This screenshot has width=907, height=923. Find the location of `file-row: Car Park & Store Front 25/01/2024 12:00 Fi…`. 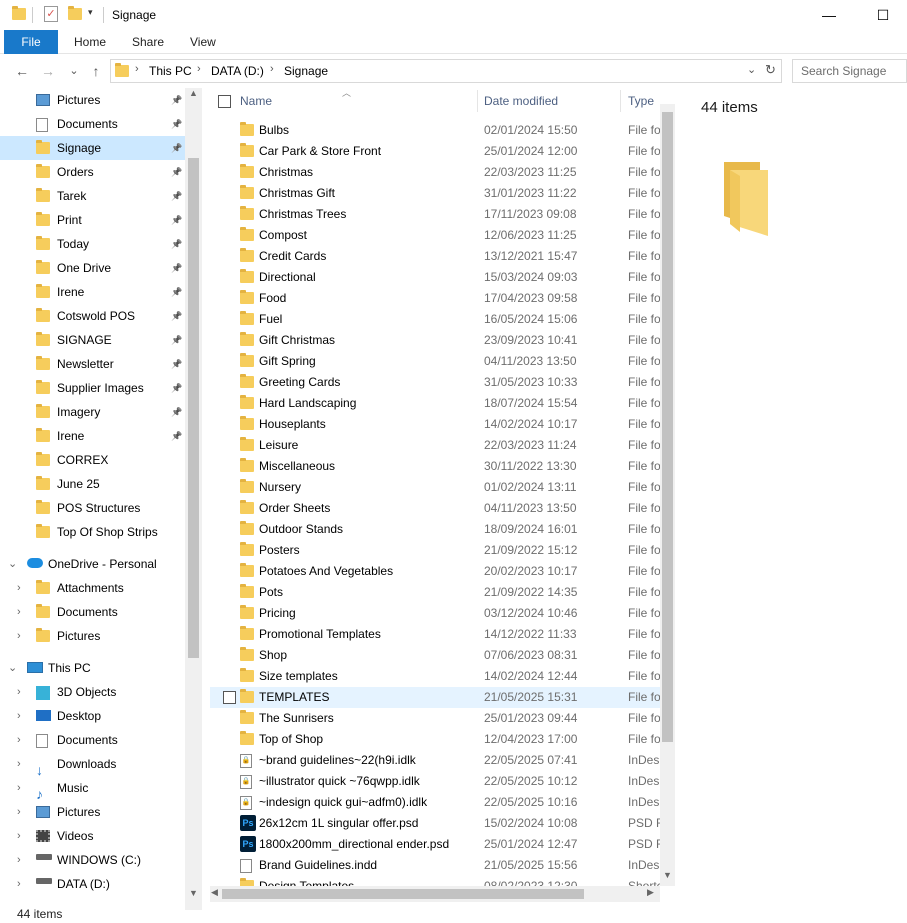

file-row: Car Park & Store Front 25/01/2024 12:00 Fi… is located at coordinates (435, 151).